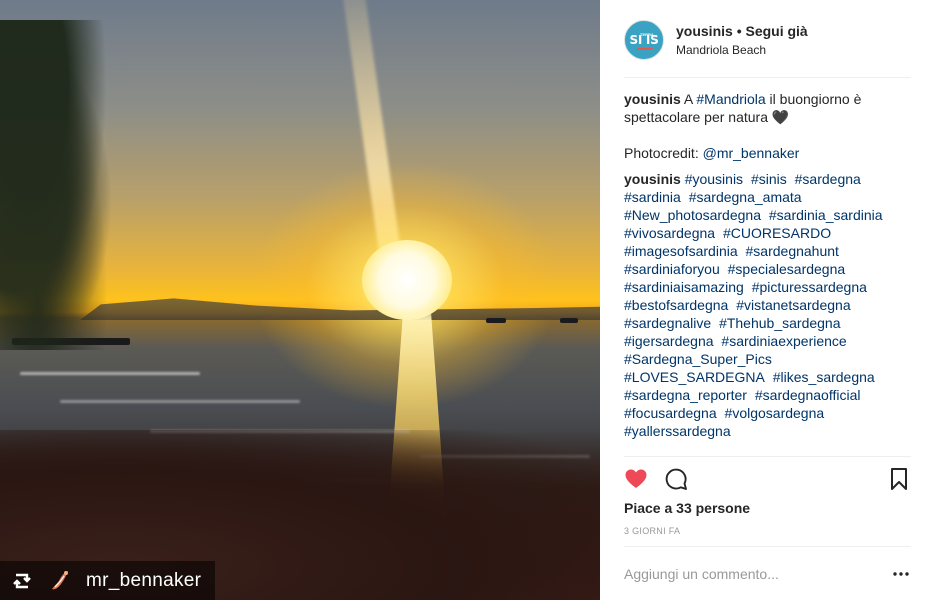 The width and height of the screenshot is (935, 600). I want to click on avatar-small-text: TERRA, so click(647, 34).